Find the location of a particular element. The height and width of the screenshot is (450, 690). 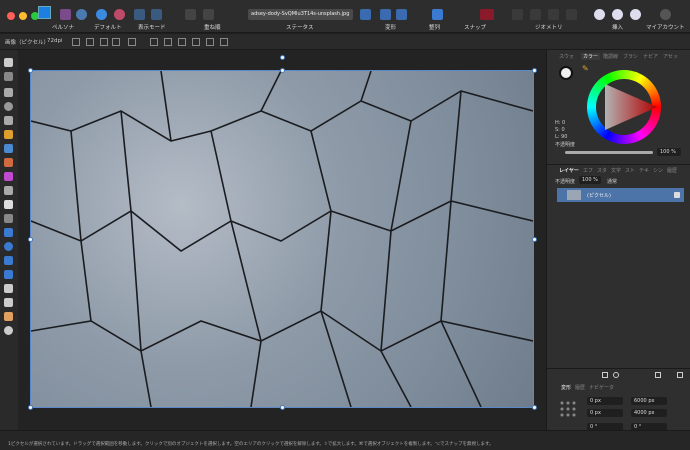

geometry-xor-icon is located at coordinates (571, 14).